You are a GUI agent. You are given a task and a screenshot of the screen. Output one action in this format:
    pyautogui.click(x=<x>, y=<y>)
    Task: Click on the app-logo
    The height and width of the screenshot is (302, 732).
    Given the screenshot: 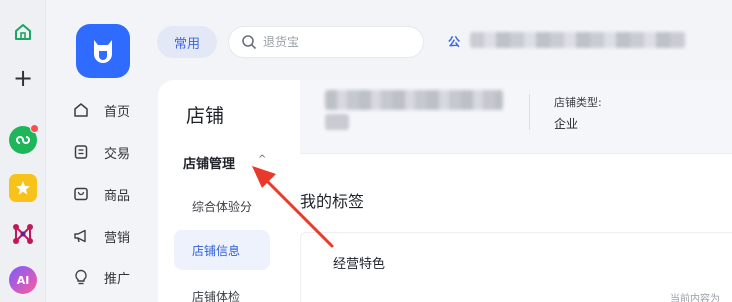 What is the action you would take?
    pyautogui.click(x=103, y=51)
    